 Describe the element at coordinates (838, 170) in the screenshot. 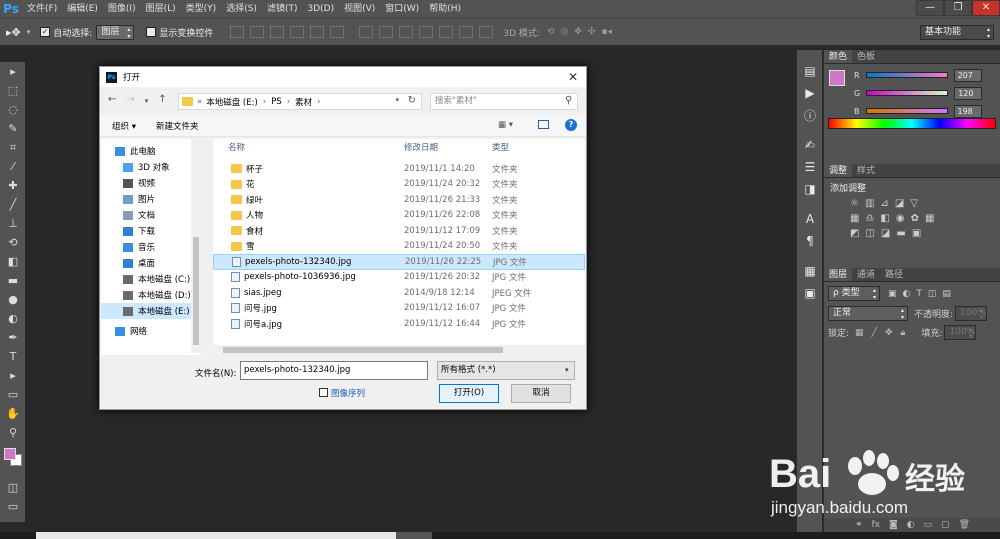

I see `tab-adjustments: 调整` at that location.